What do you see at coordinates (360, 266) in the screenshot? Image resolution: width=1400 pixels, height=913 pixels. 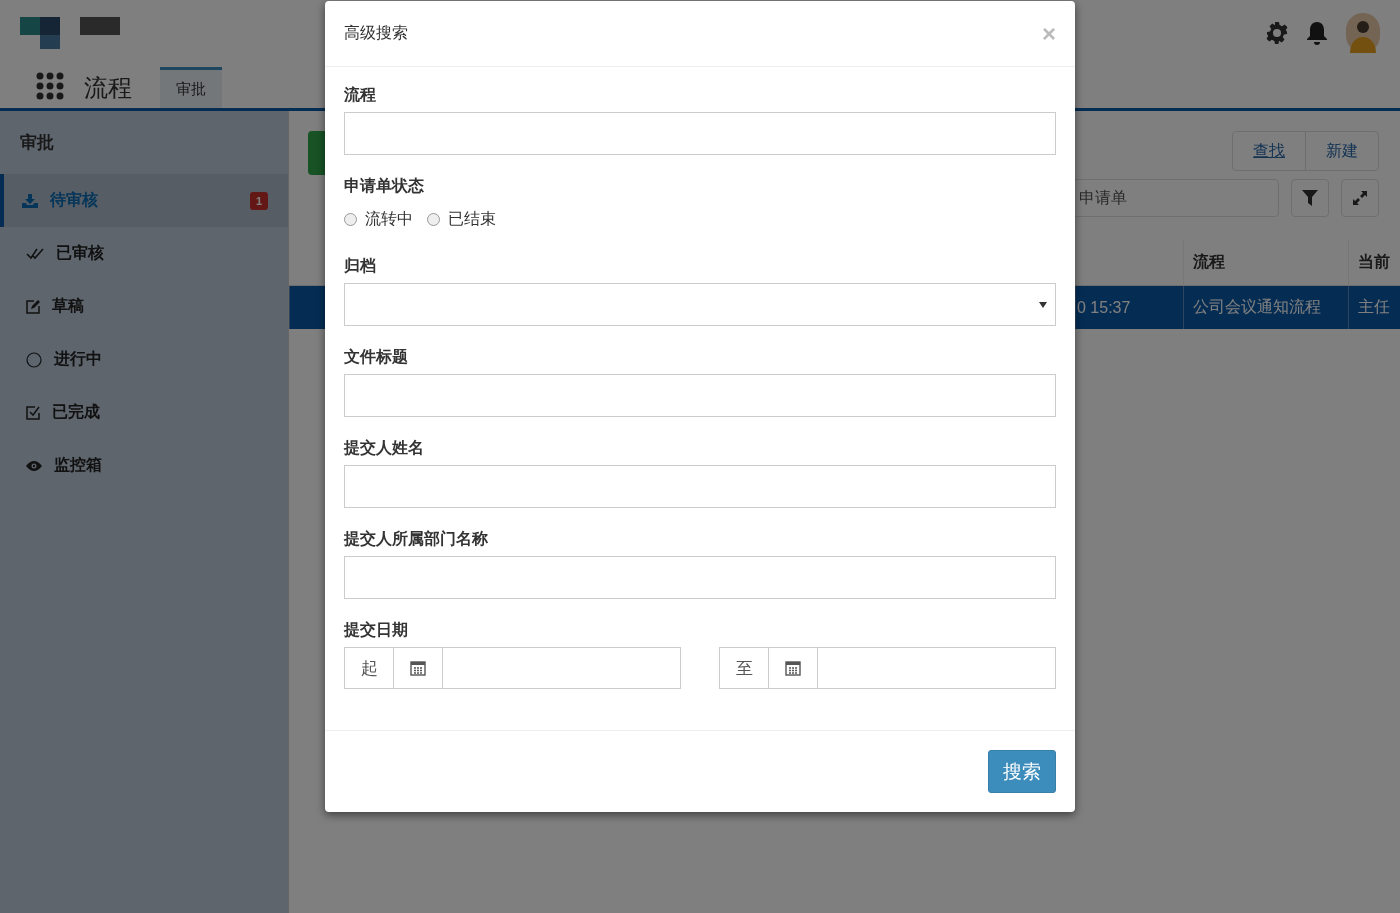 I see `field-label: 归档` at bounding box center [360, 266].